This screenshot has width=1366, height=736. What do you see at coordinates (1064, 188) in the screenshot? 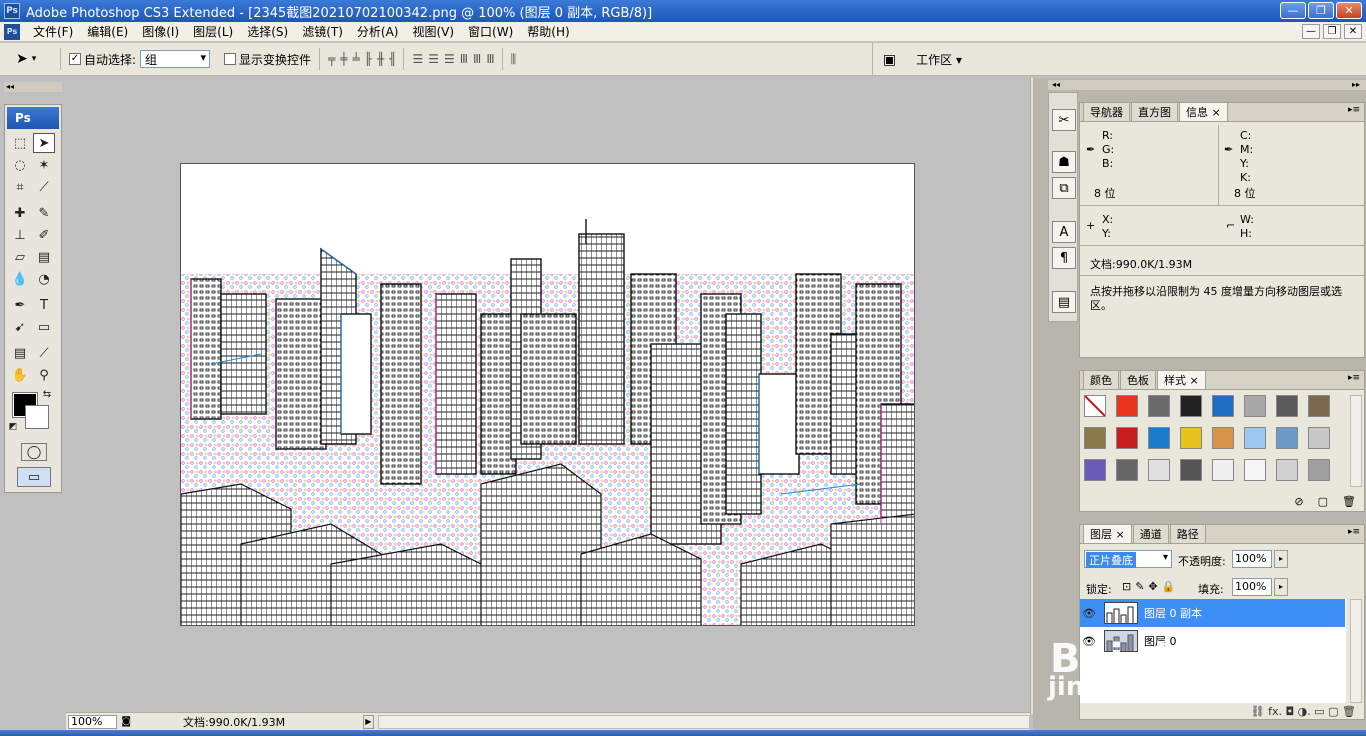
I see `clone-source-icon: ⧉` at bounding box center [1064, 188].